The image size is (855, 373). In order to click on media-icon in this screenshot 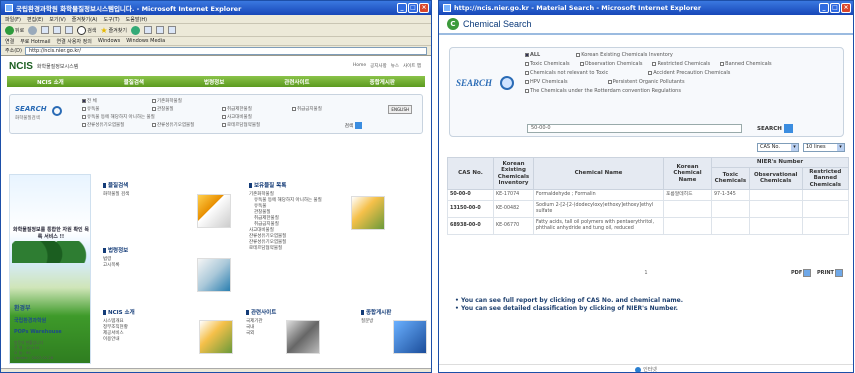, I will do `click(135, 30)`.